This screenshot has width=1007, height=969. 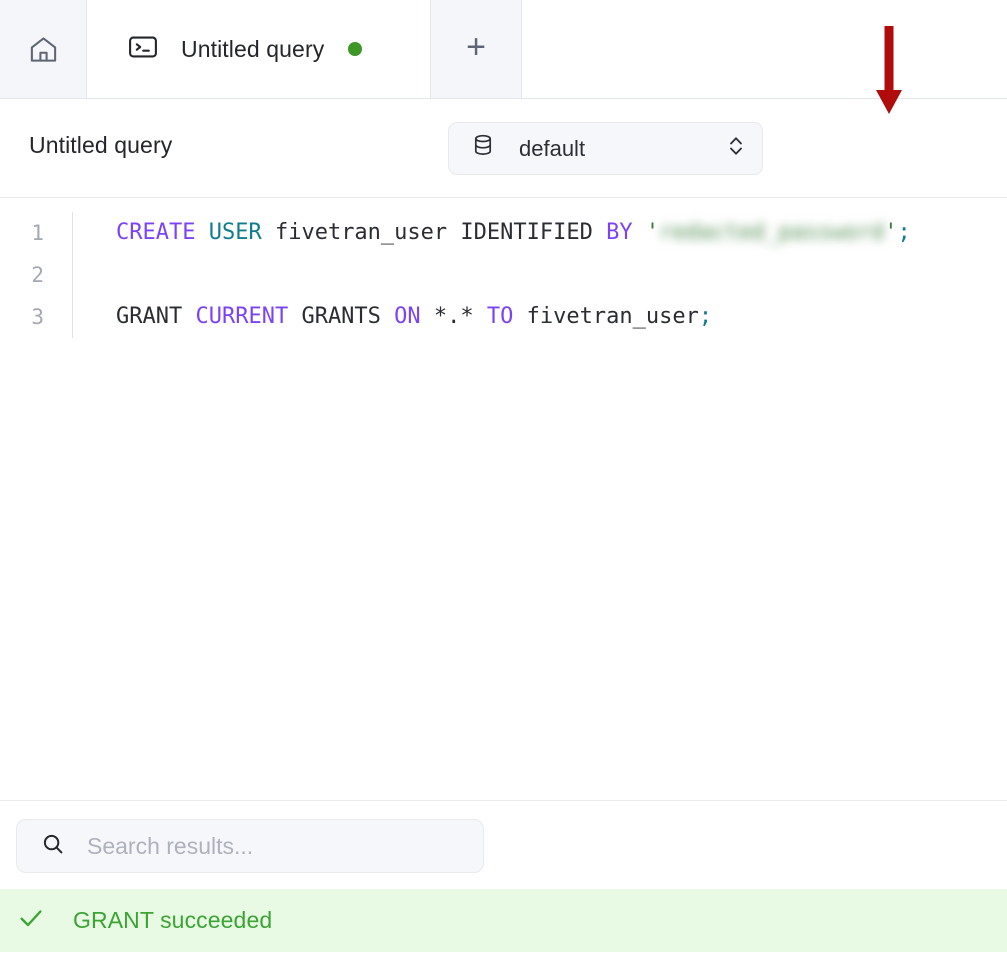 What do you see at coordinates (355, 49) in the screenshot?
I see `tab-status-dot` at bounding box center [355, 49].